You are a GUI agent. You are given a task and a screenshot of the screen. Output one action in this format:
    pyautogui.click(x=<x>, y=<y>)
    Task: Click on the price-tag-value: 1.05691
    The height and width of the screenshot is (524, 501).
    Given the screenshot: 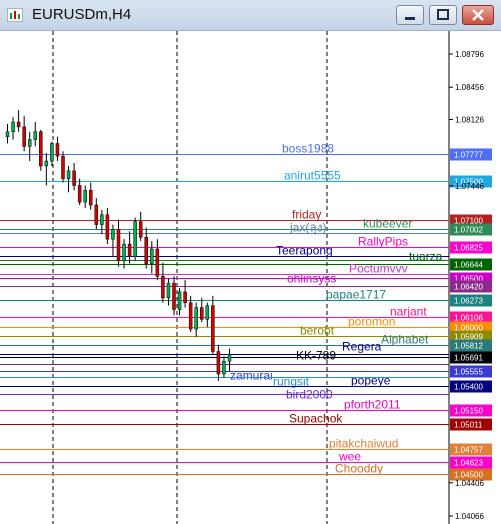 What is the action you would take?
    pyautogui.click(x=468, y=358)
    